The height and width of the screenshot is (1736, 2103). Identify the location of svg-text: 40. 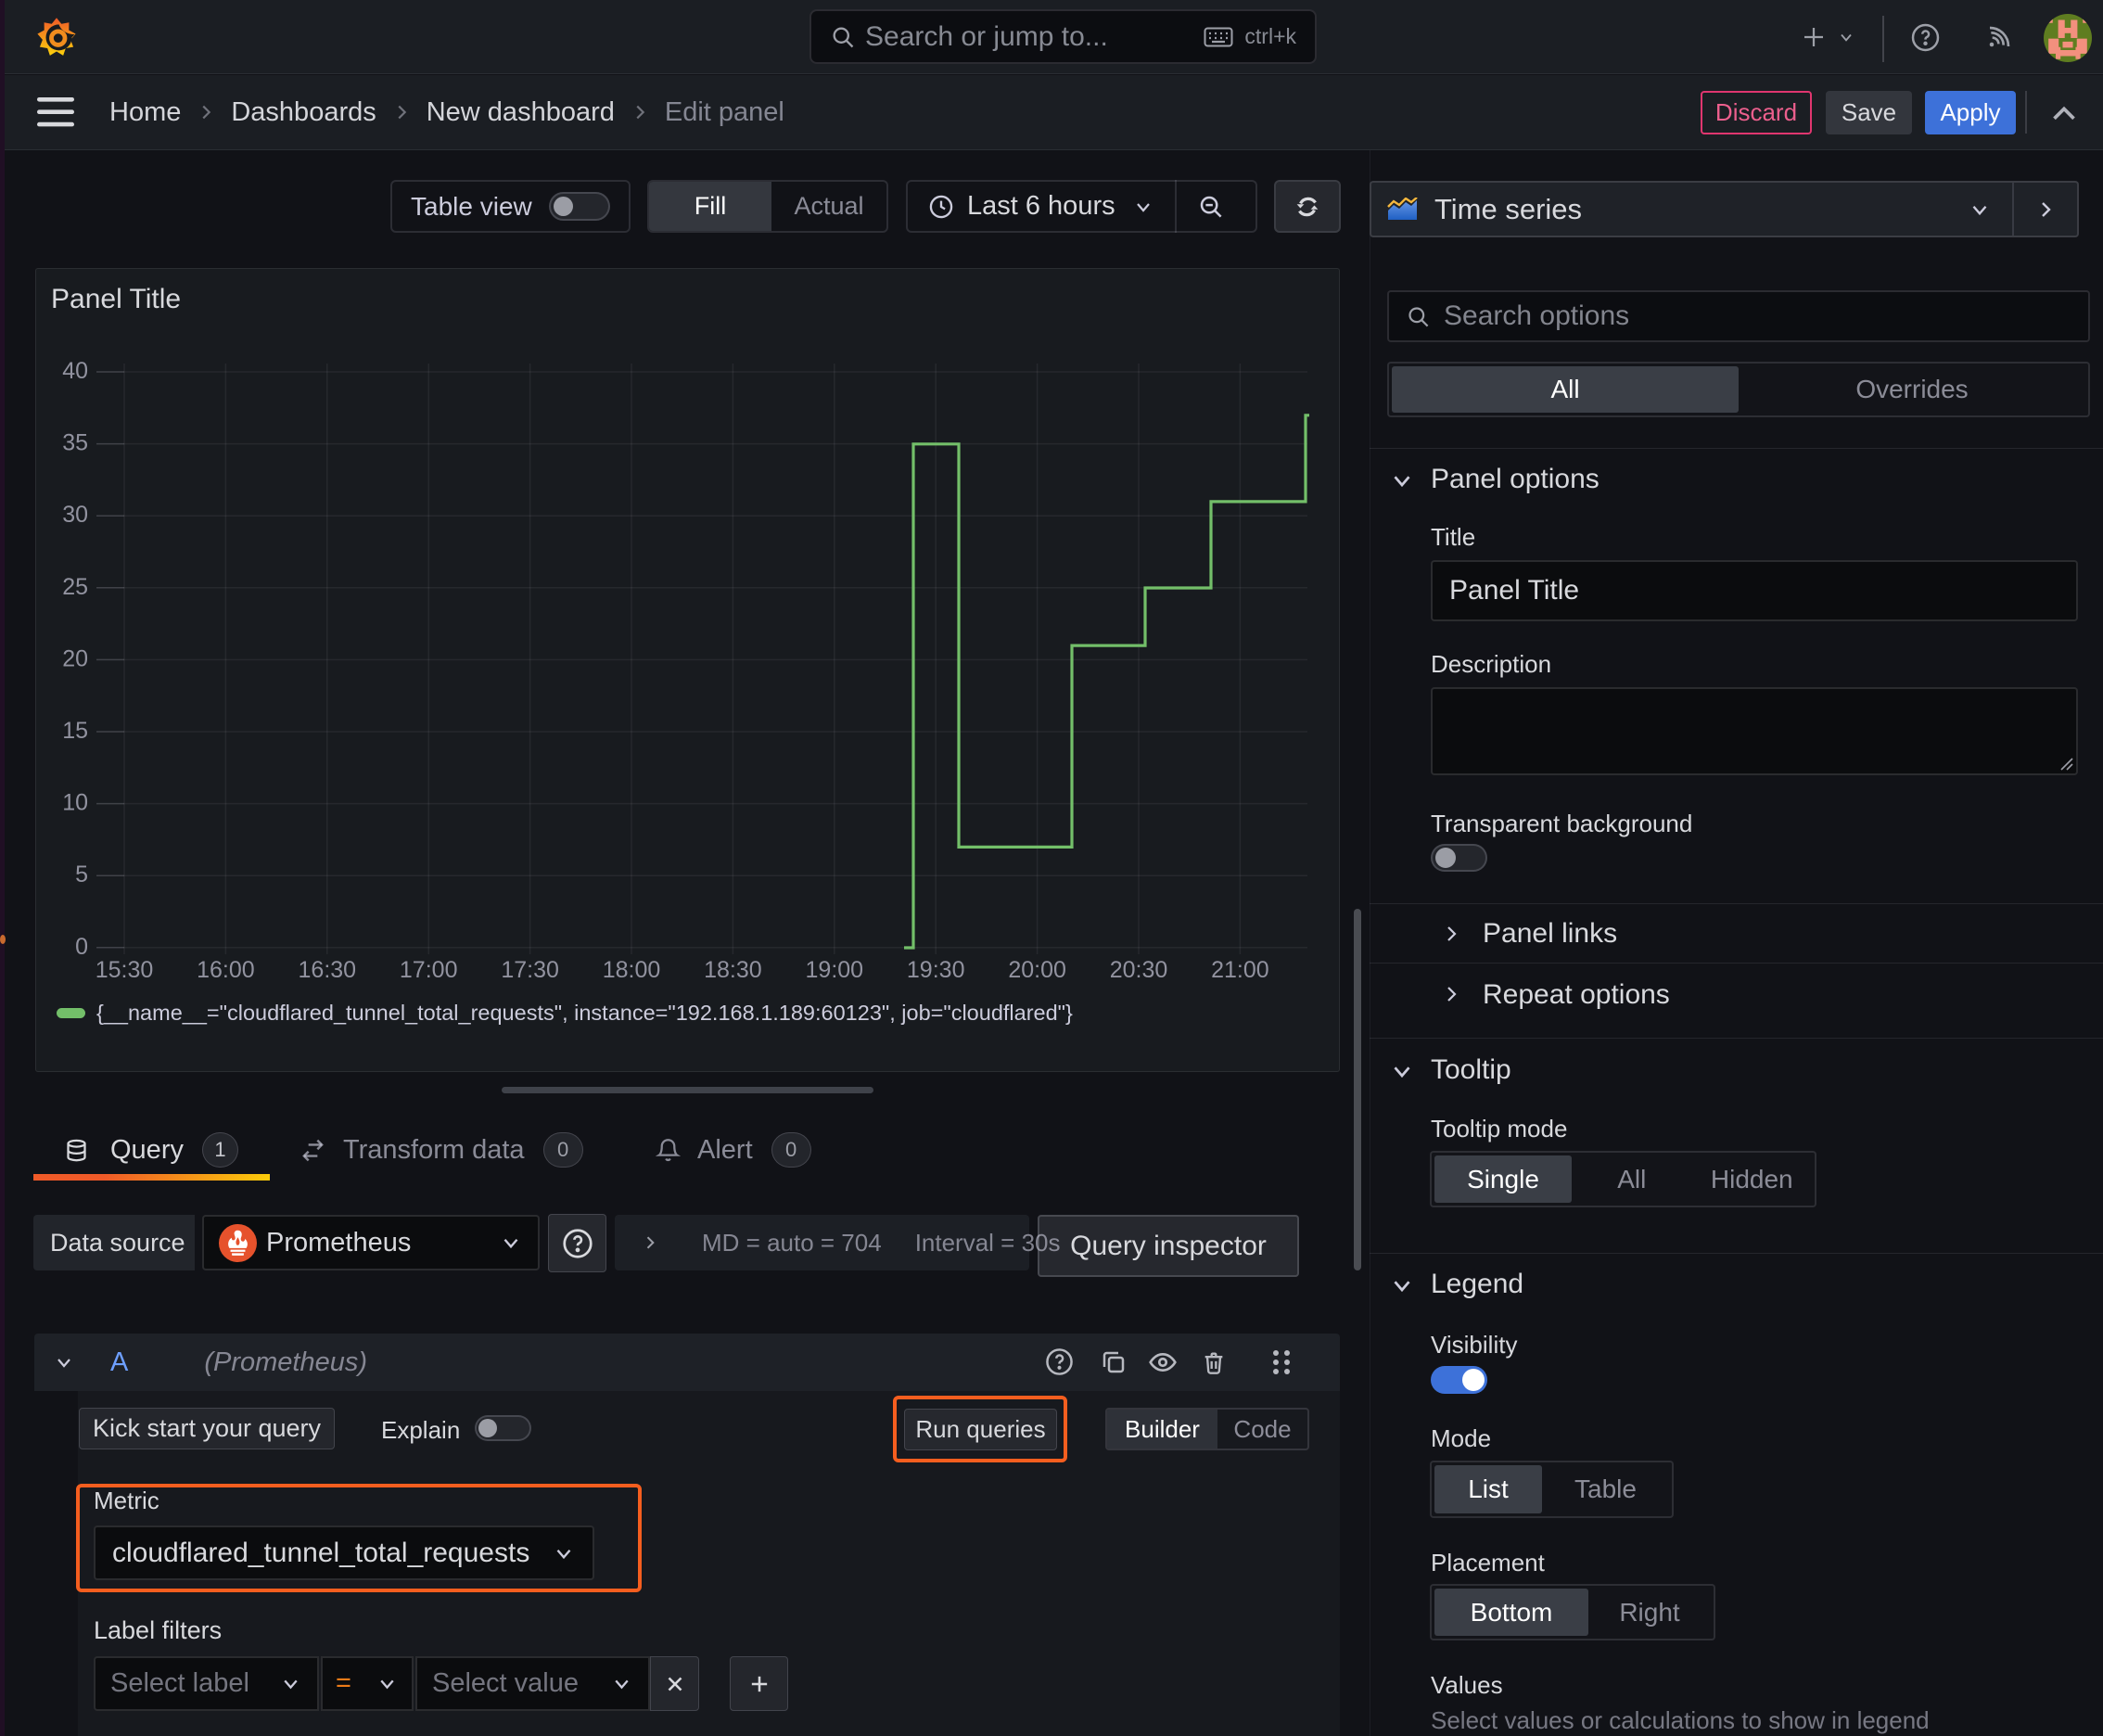
(75, 371).